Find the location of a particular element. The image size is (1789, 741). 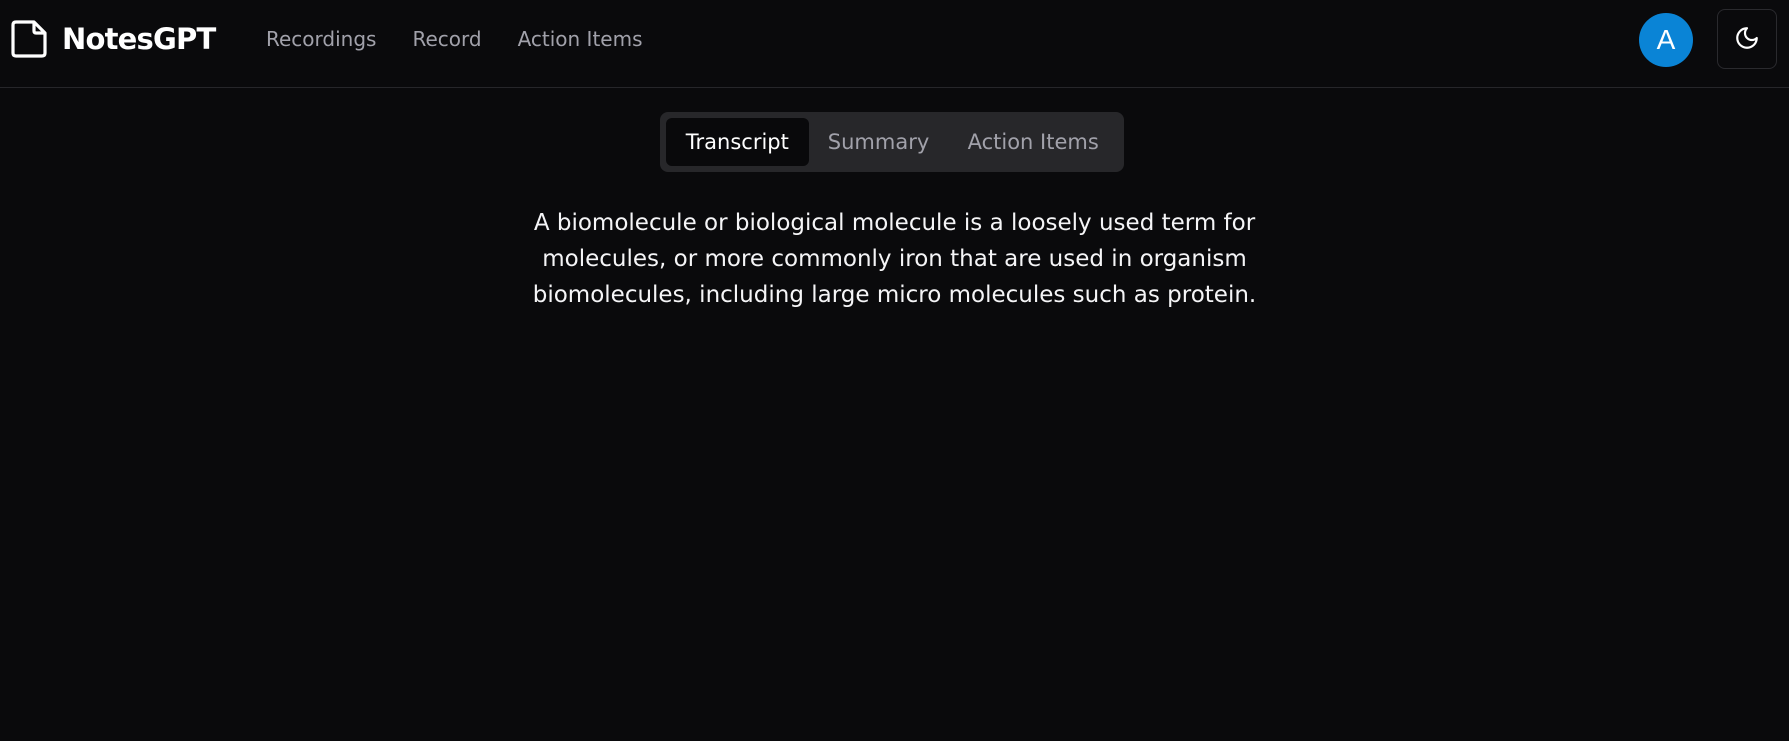

brand-logo-link: NotesGPT is located at coordinates (113, 39).